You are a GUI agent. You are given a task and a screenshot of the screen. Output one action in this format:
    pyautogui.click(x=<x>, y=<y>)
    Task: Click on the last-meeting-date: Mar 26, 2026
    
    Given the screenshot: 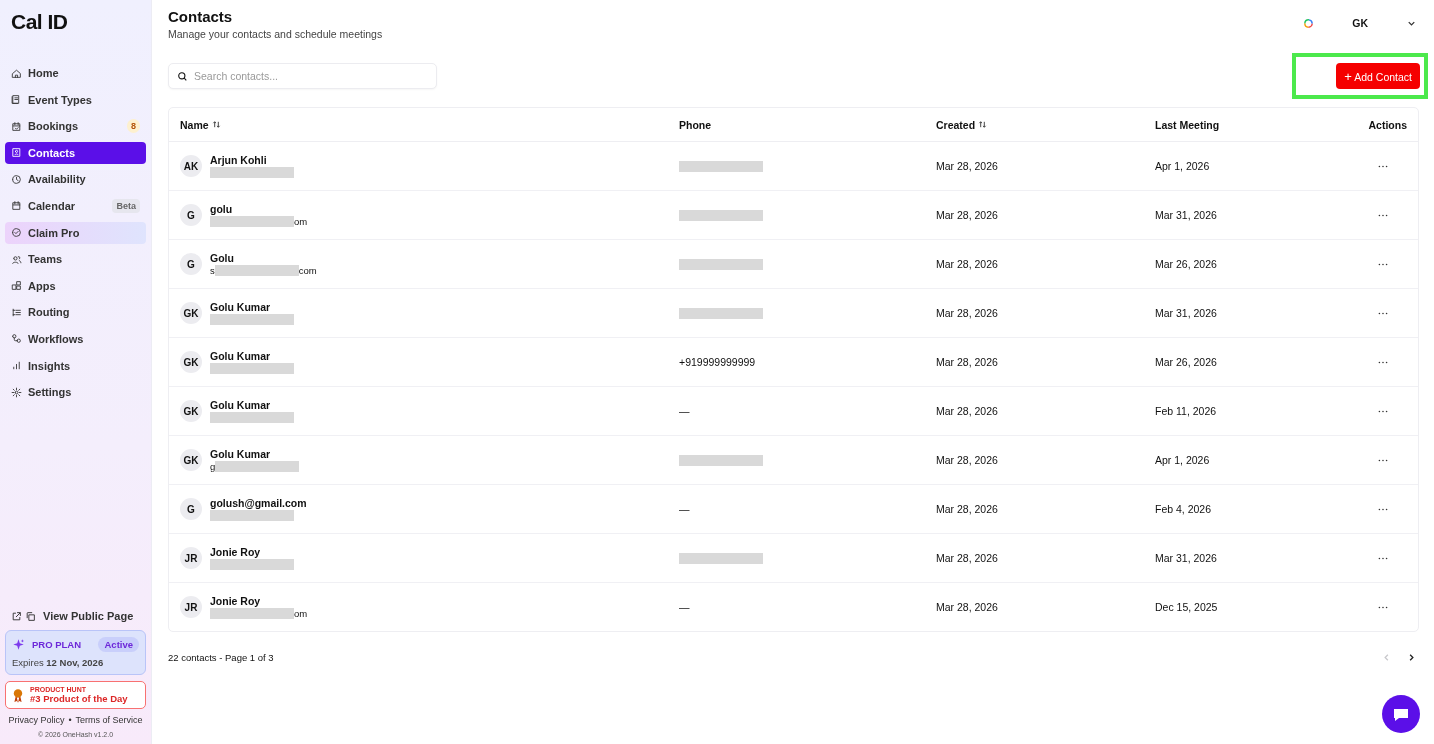 What is the action you would take?
    pyautogui.click(x=1186, y=264)
    